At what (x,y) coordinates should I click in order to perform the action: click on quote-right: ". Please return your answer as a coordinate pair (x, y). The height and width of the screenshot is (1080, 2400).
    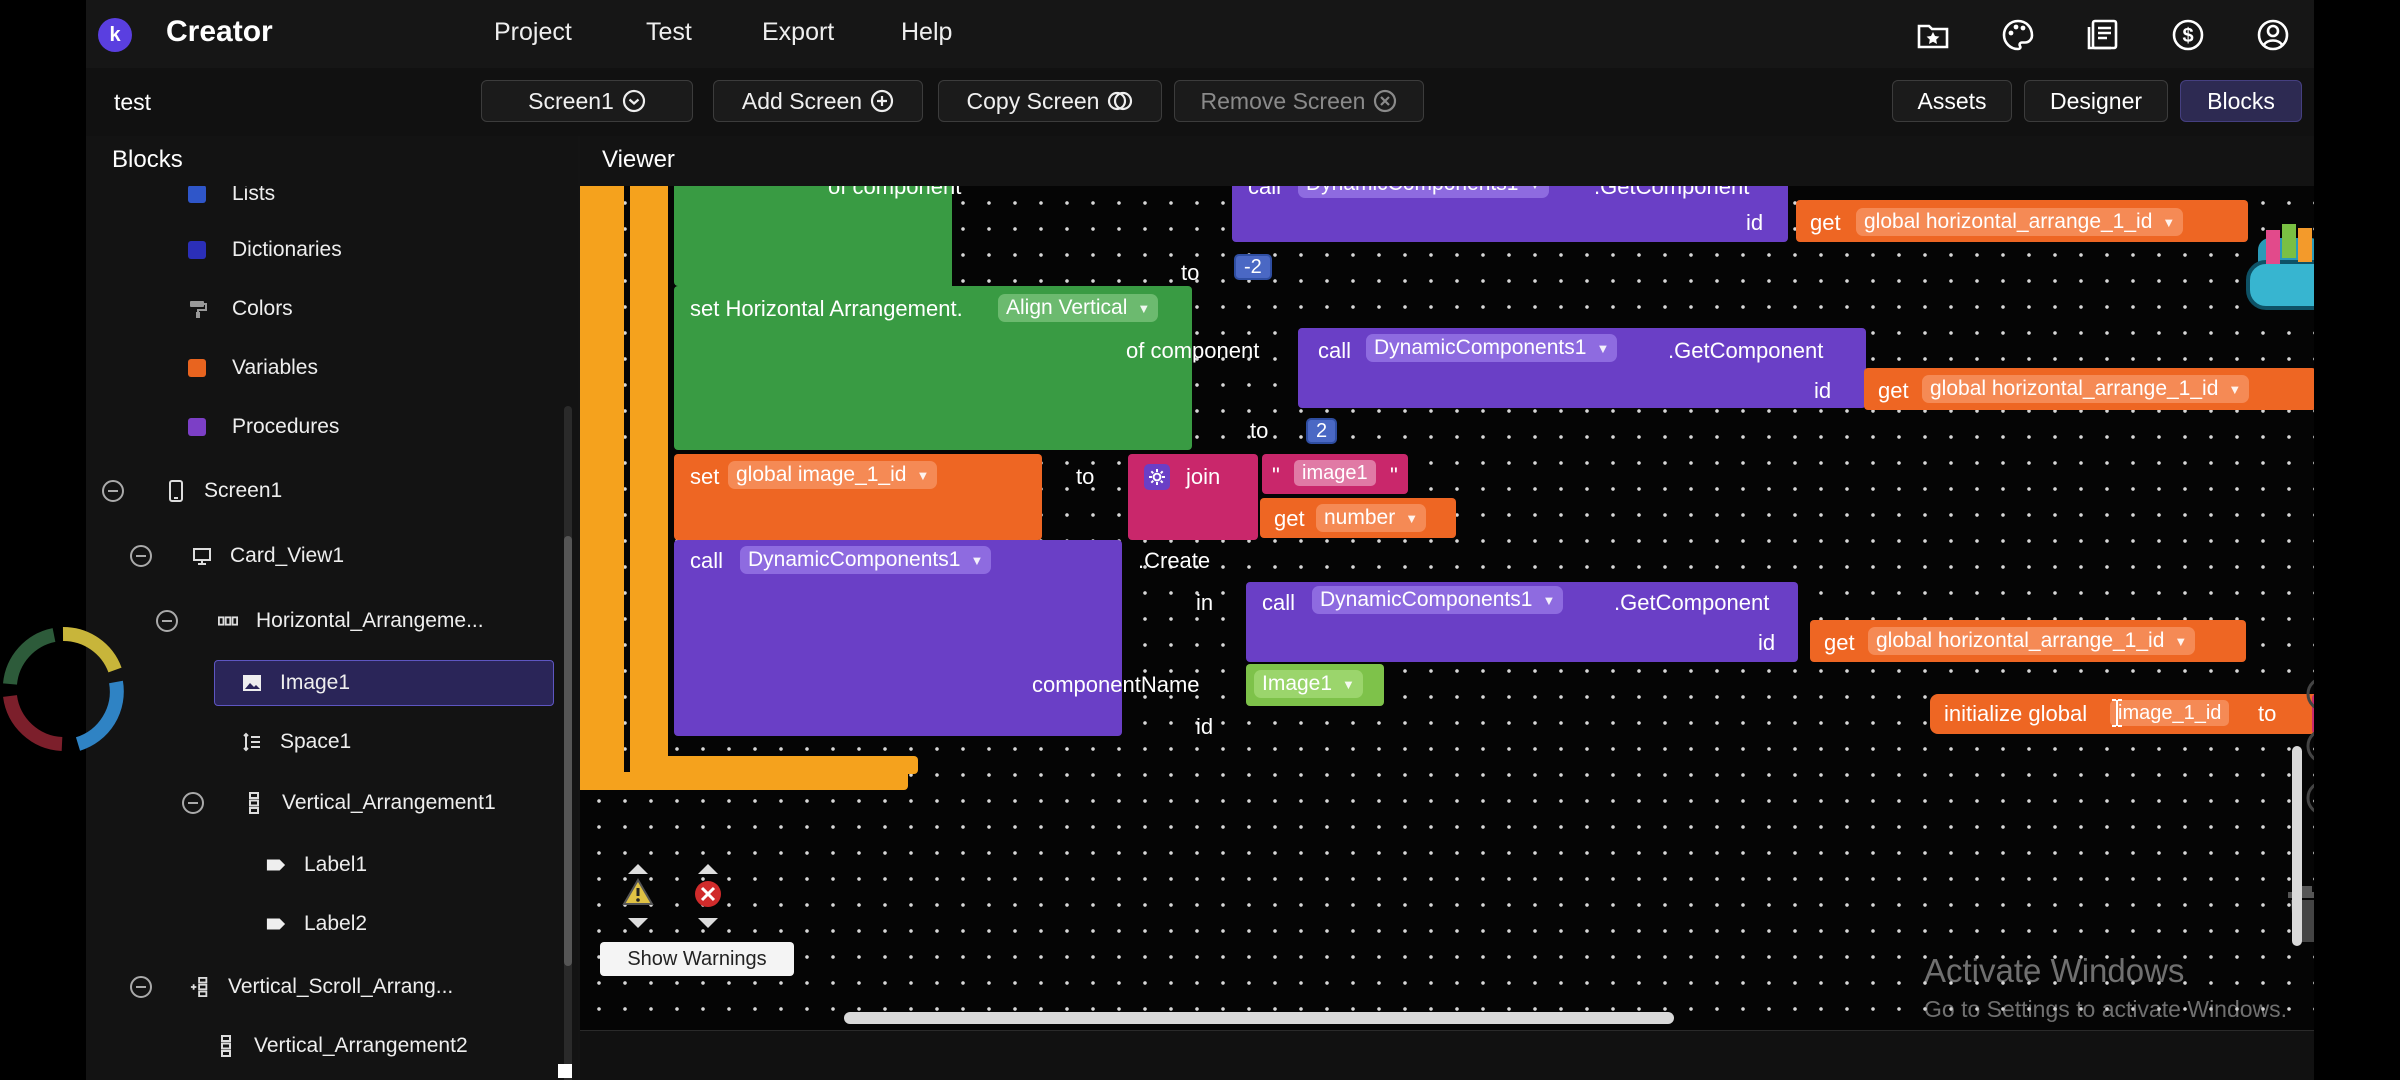
    Looking at the image, I should click on (1394, 475).